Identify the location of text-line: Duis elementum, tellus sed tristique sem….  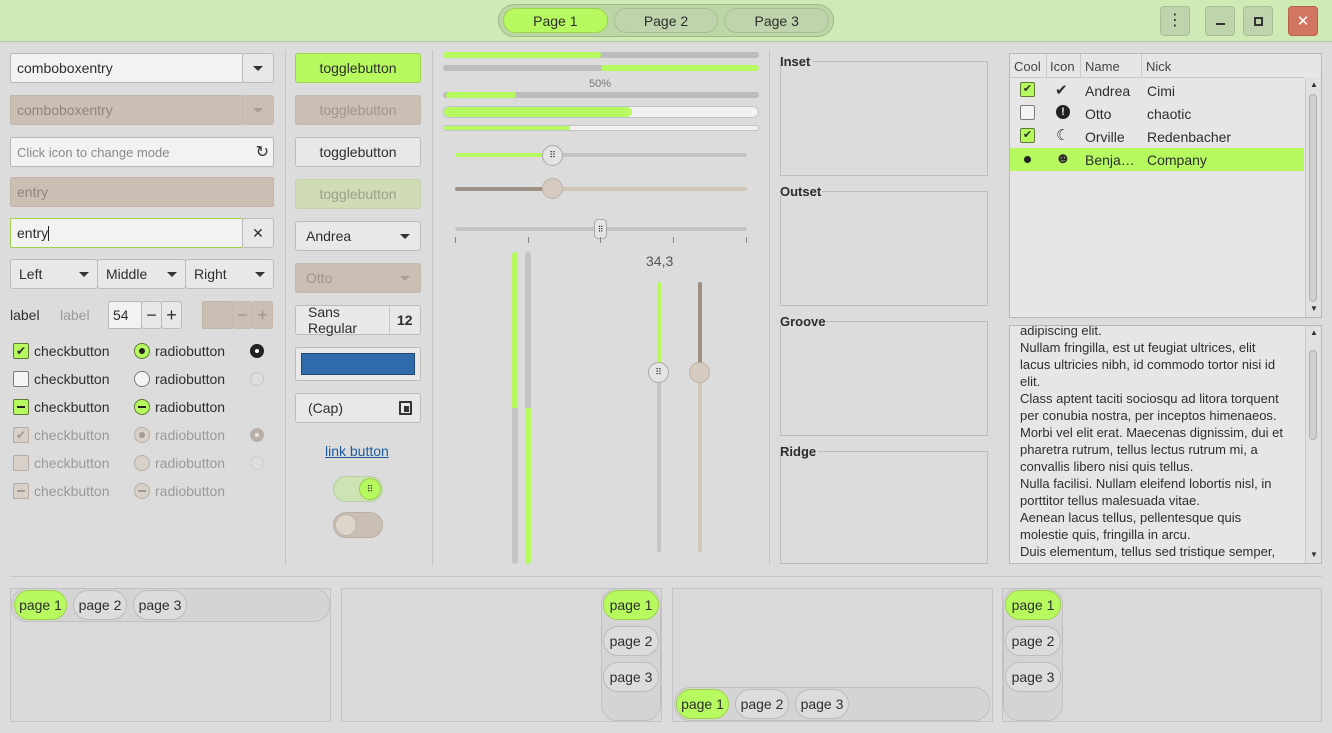
(1148, 551).